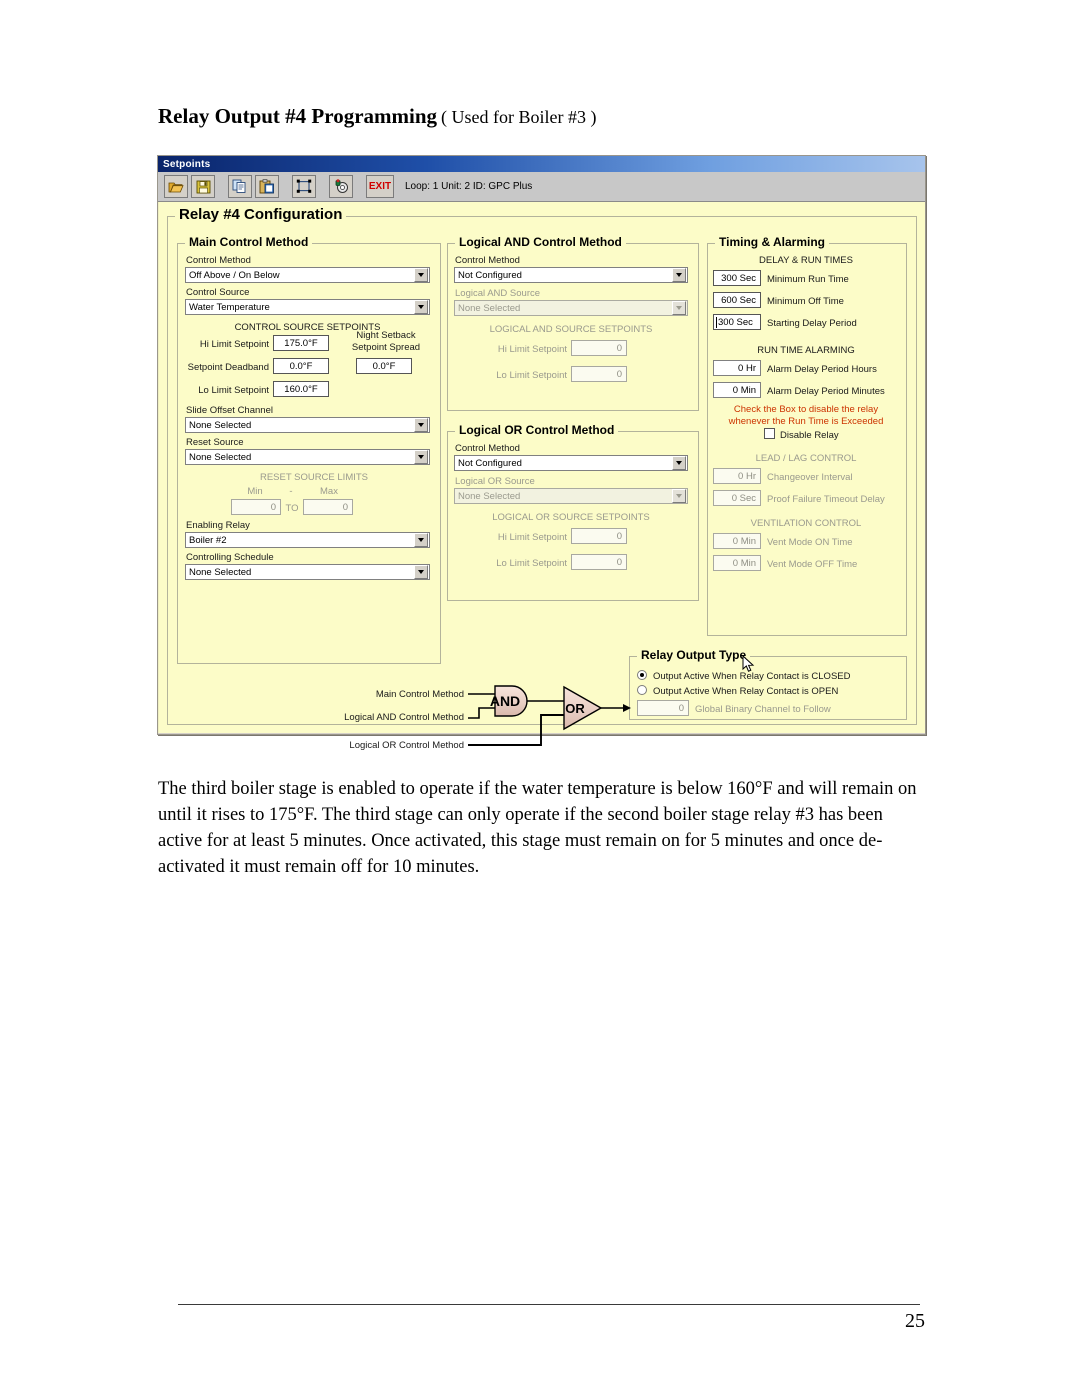 The image size is (1080, 1397). I want to click on logical-or-source-label: Logical OR Source, so click(495, 481).